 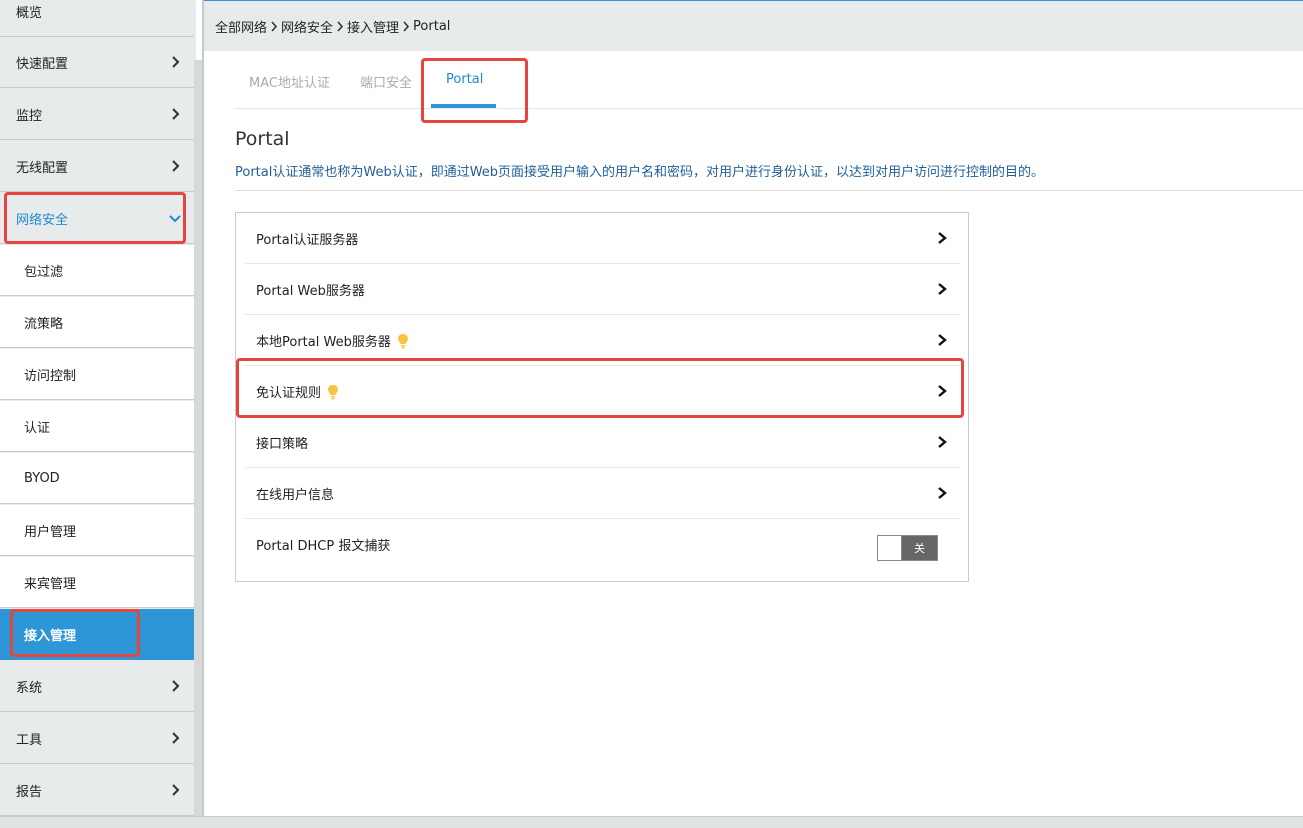 I want to click on page-title: Portal, so click(x=262, y=139).